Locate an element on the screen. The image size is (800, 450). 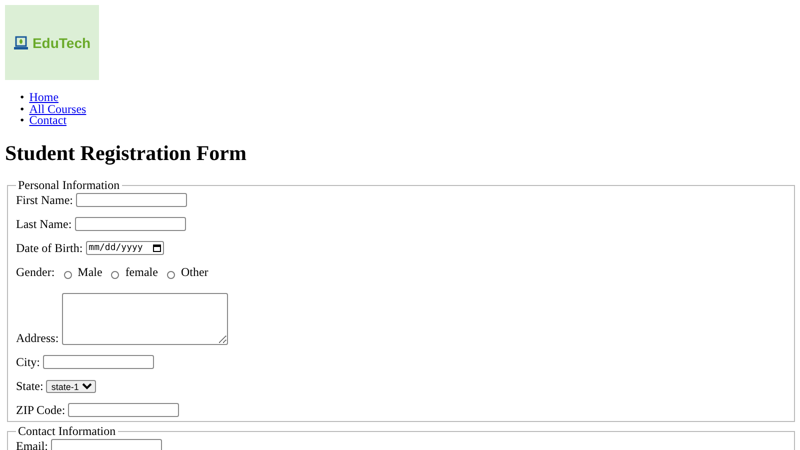
field-label: First Name: is located at coordinates (44, 199).